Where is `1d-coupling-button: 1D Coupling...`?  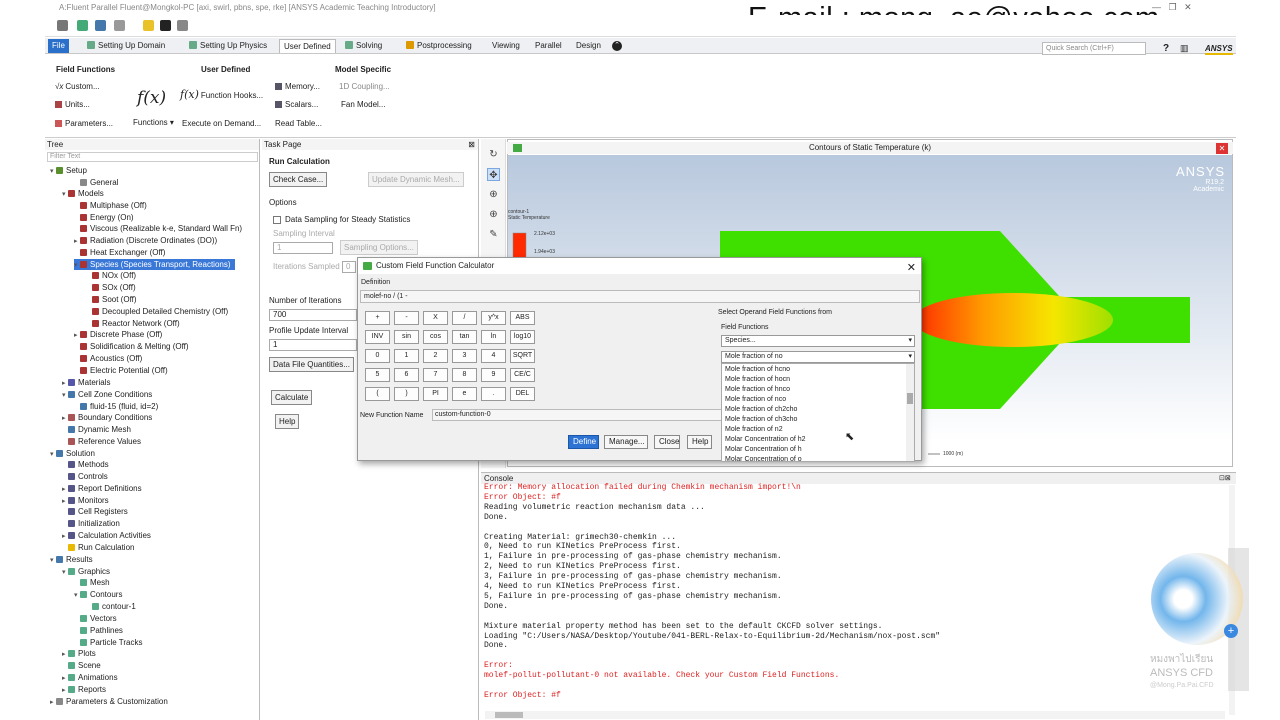
1d-coupling-button: 1D Coupling... is located at coordinates (364, 86).